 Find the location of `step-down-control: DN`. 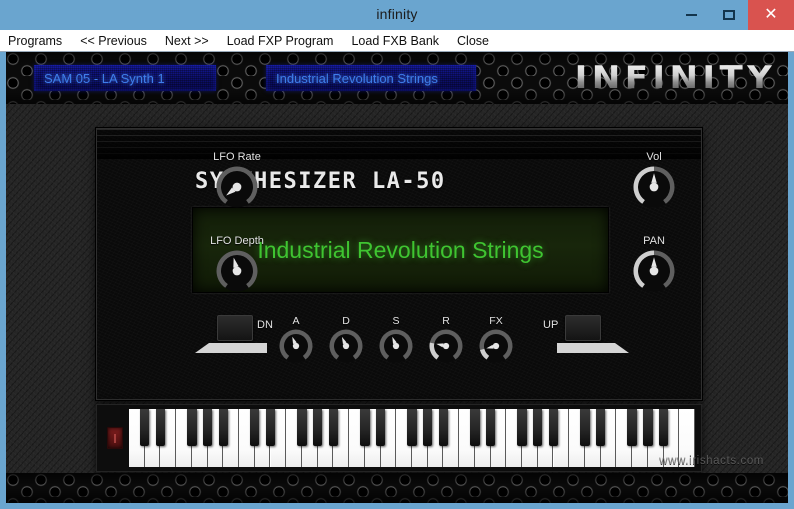

step-down-control: DN is located at coordinates (235, 338).